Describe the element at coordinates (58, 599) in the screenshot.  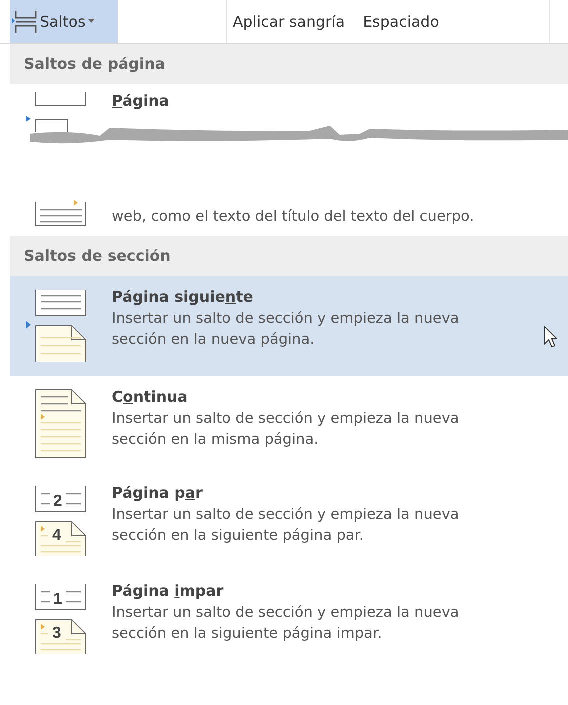
I see `page-number: 1` at that location.